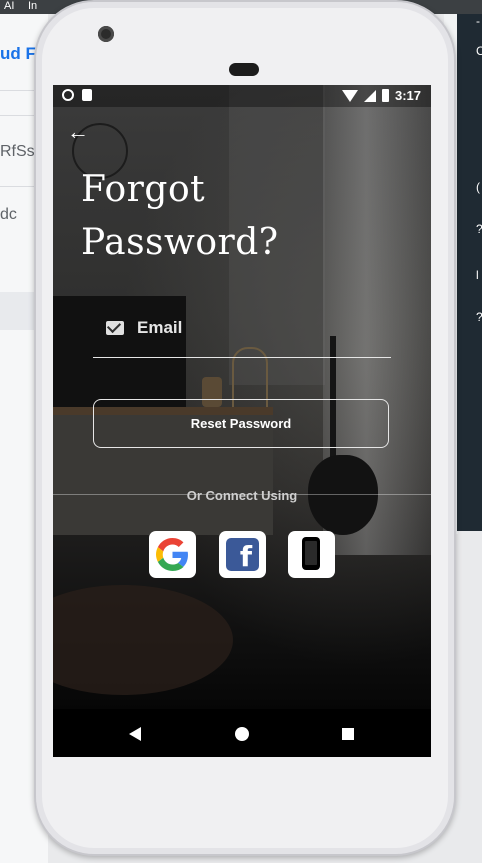 The width and height of the screenshot is (482, 863). What do you see at coordinates (385, 95) in the screenshot?
I see `battery-icon` at bounding box center [385, 95].